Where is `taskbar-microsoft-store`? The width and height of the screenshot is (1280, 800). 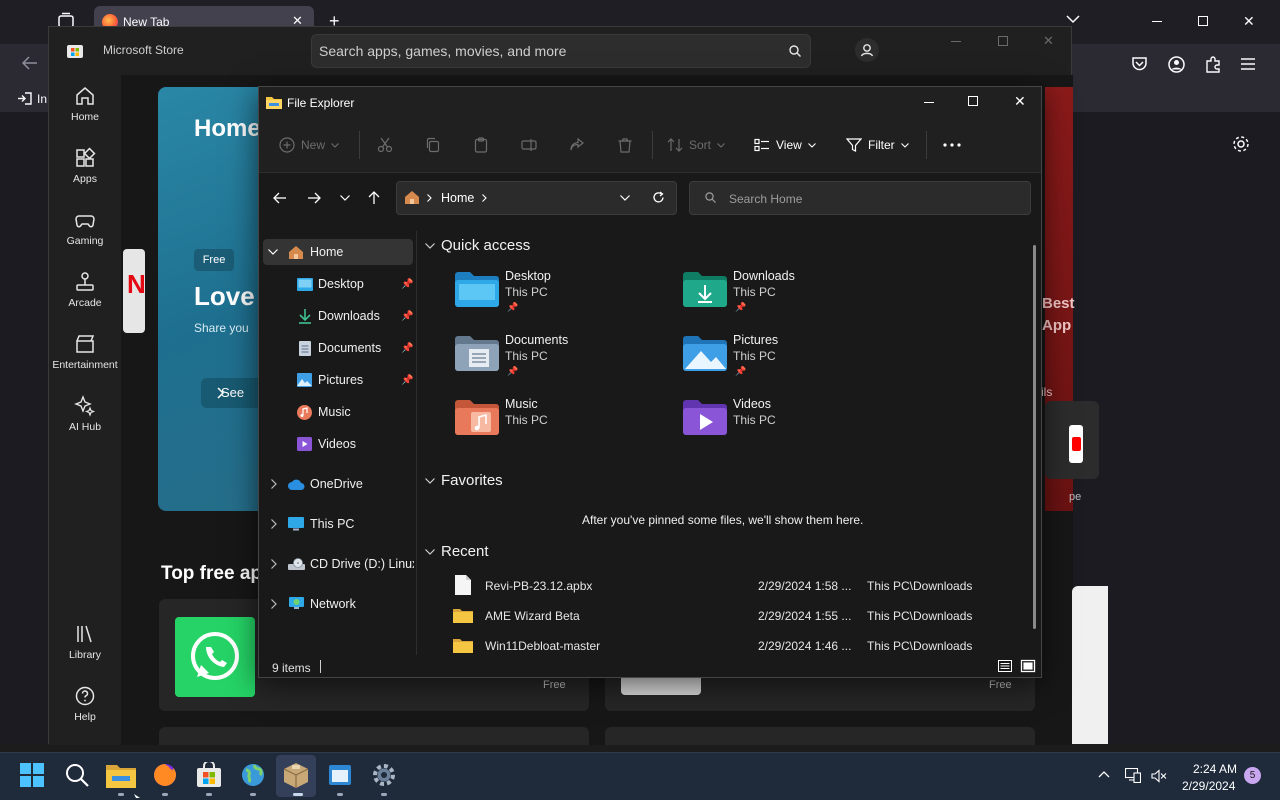 taskbar-microsoft-store is located at coordinates (210, 776).